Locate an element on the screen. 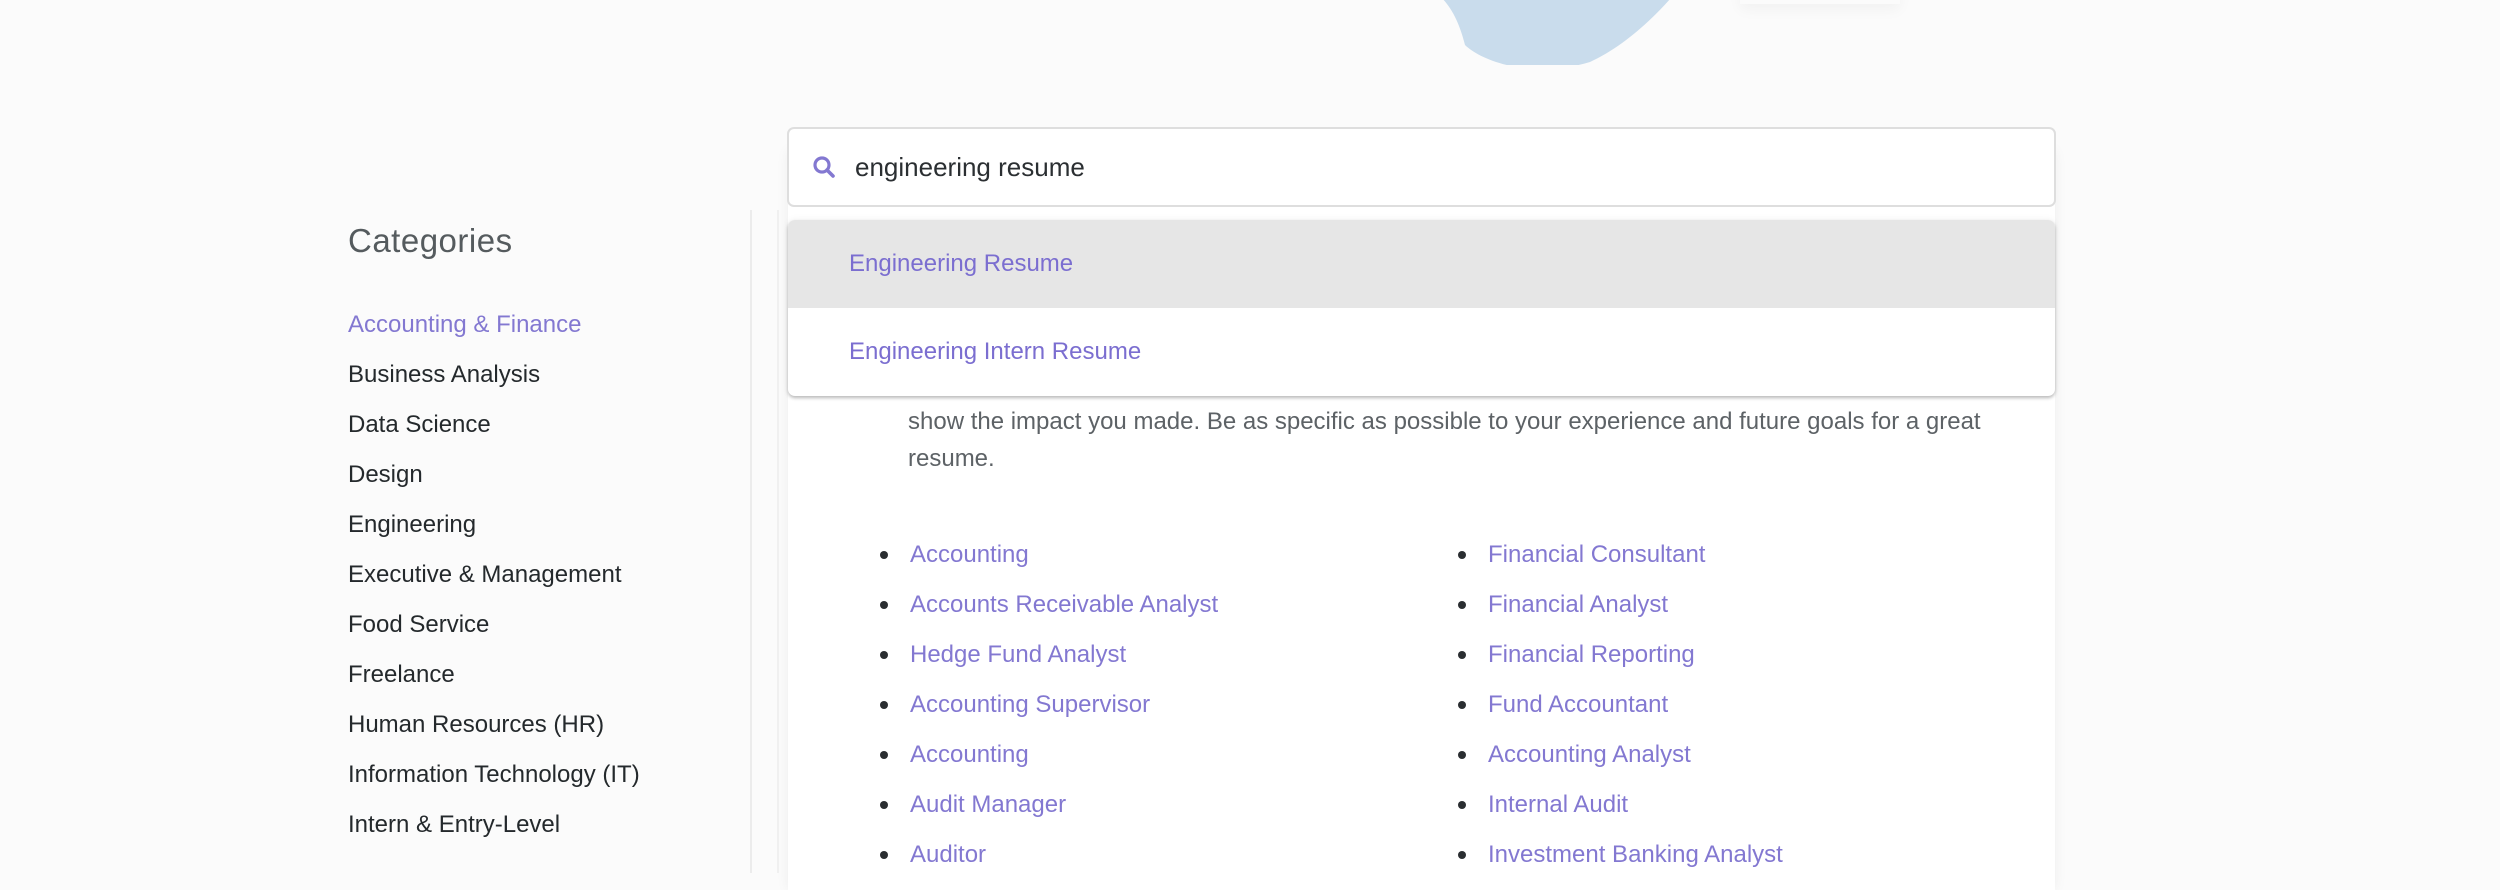 This screenshot has height=890, width=2500. sidebar-item-category: Intern & Entry-Level is located at coordinates (548, 835).